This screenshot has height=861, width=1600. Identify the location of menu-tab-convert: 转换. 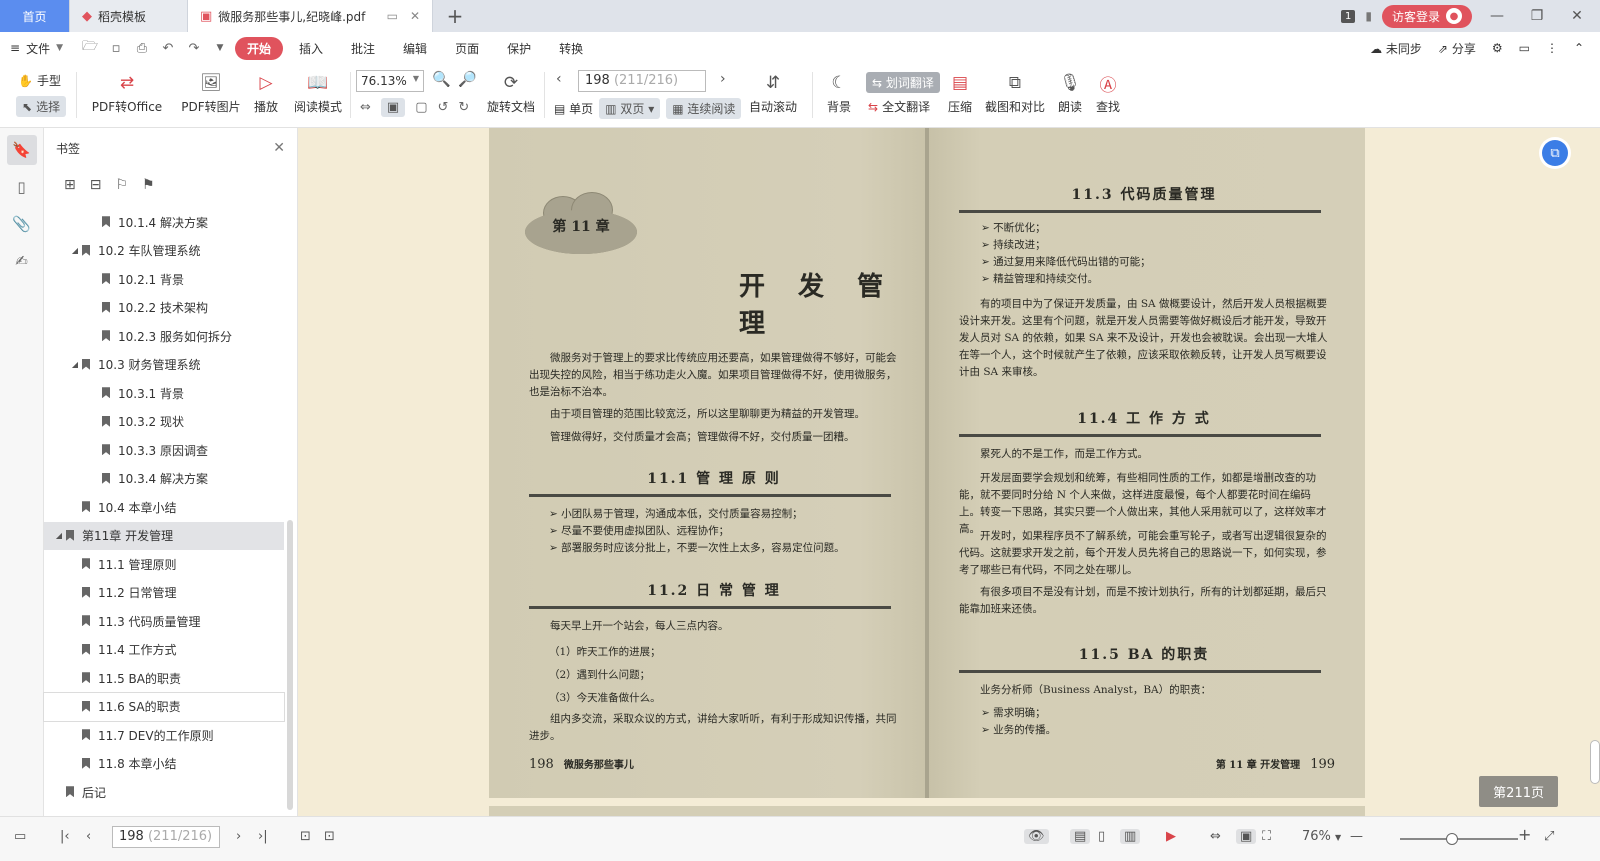
(571, 48).